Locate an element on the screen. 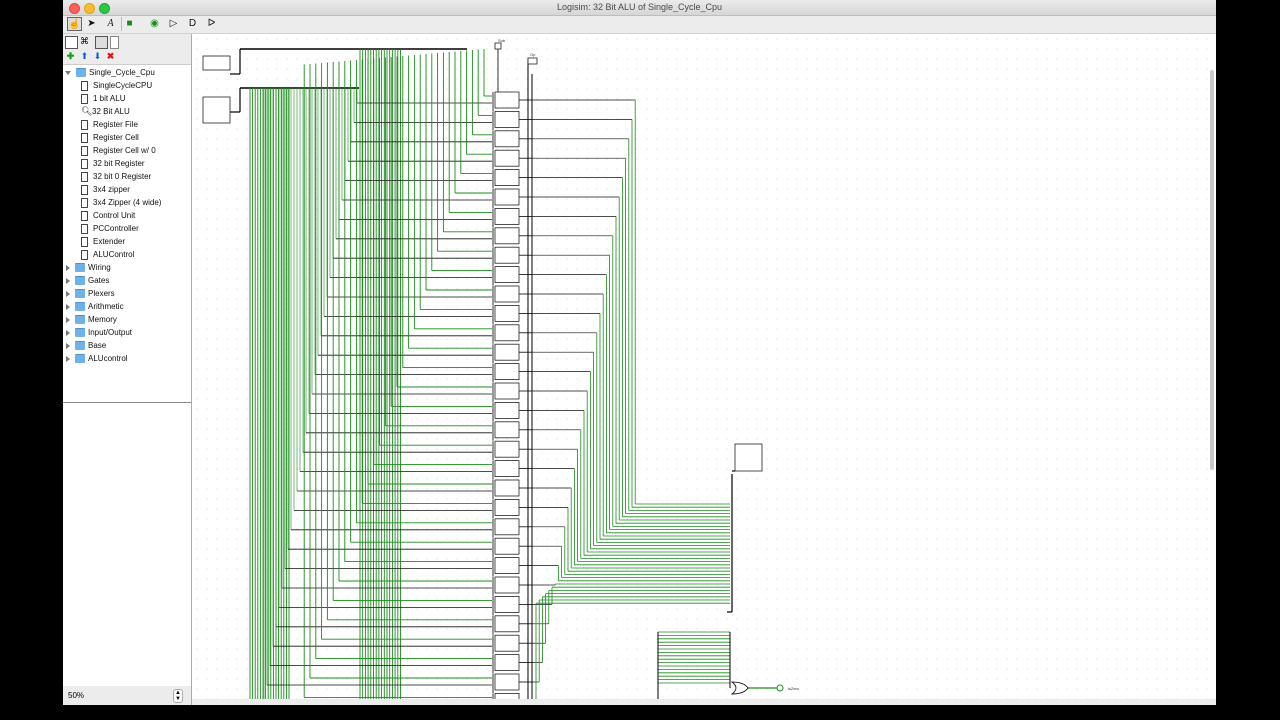  not-gate-tool-icon: ▷ is located at coordinates (173, 24).